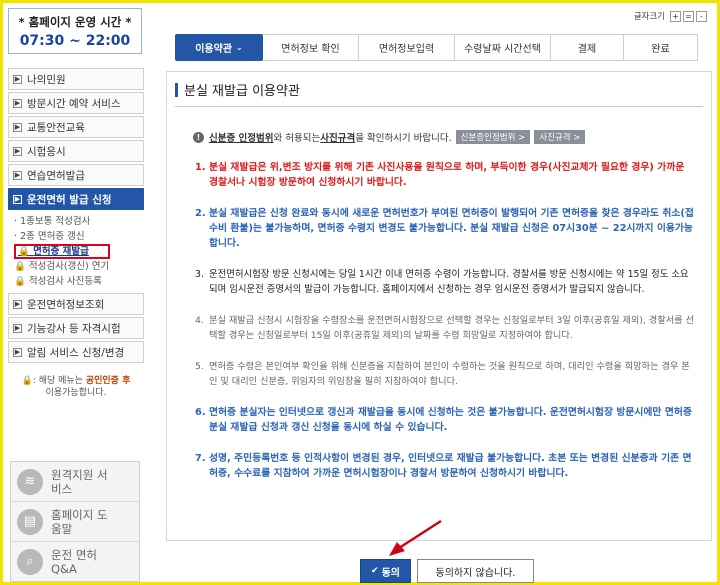  I want to click on help-link: ▤ 홈페이지 도움말, so click(75, 522).